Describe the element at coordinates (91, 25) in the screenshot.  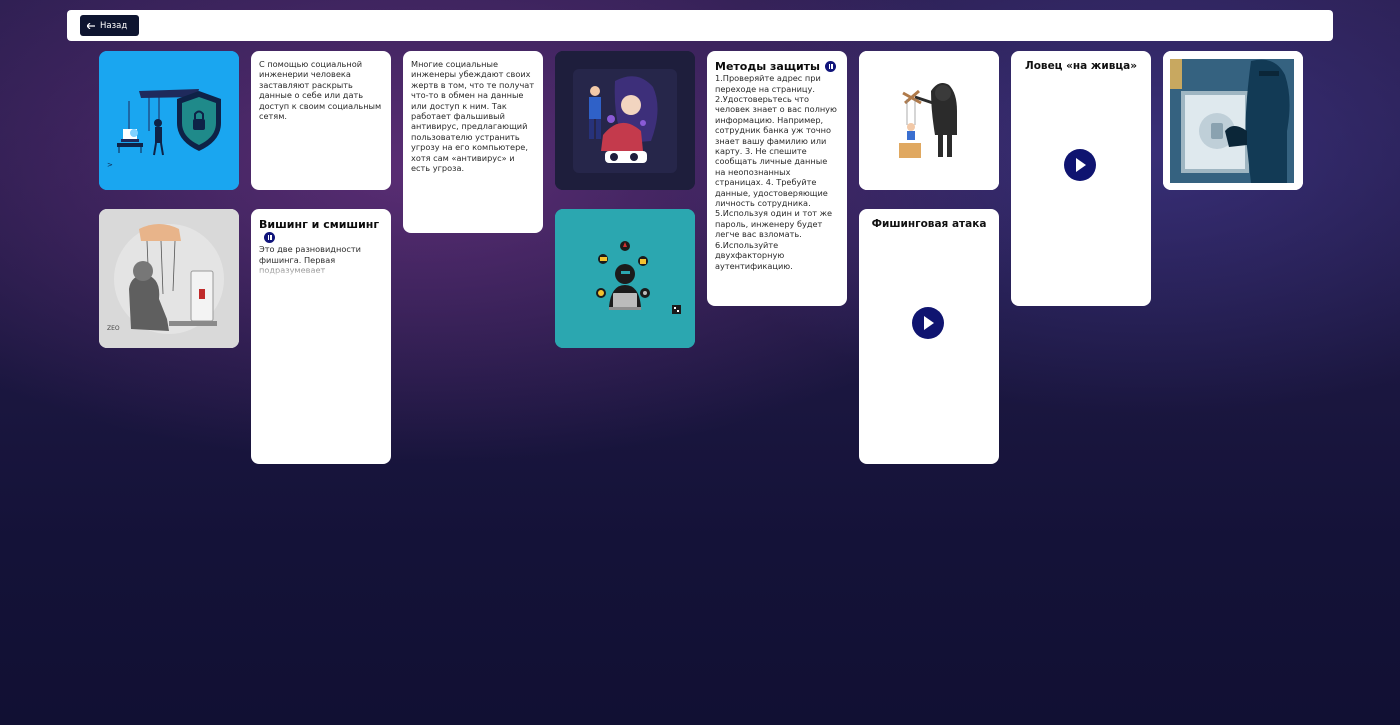
I see `arrow-left-icon` at that location.